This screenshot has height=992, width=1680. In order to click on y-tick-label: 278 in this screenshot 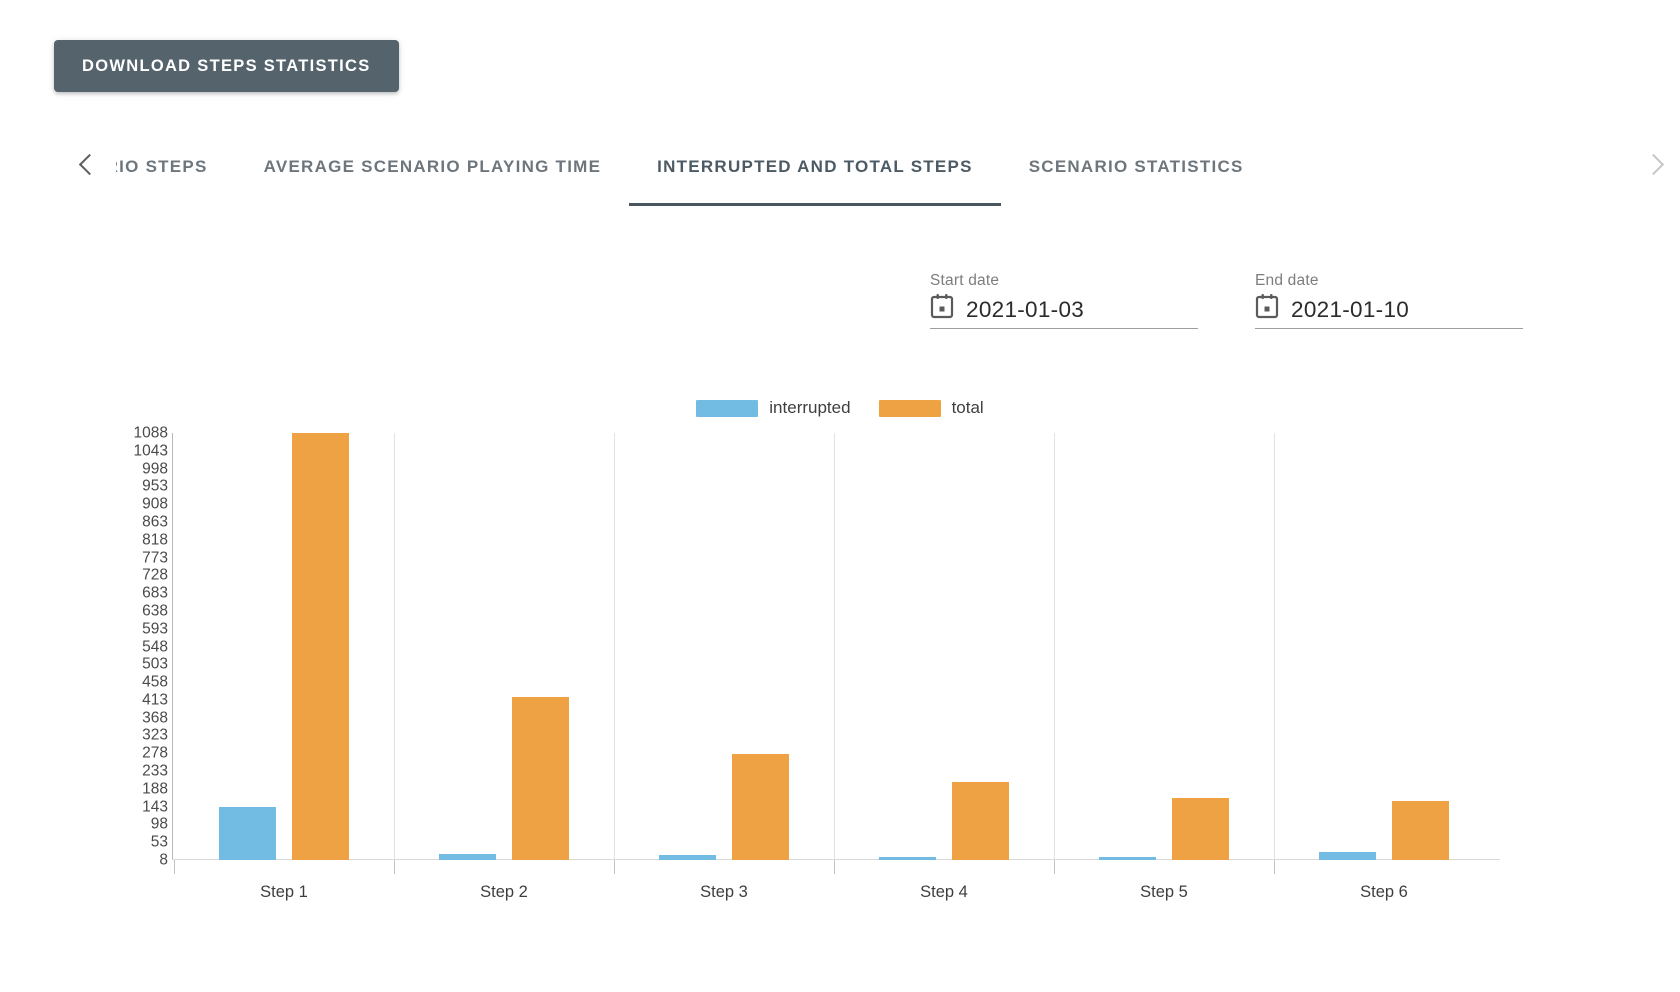, I will do `click(155, 753)`.